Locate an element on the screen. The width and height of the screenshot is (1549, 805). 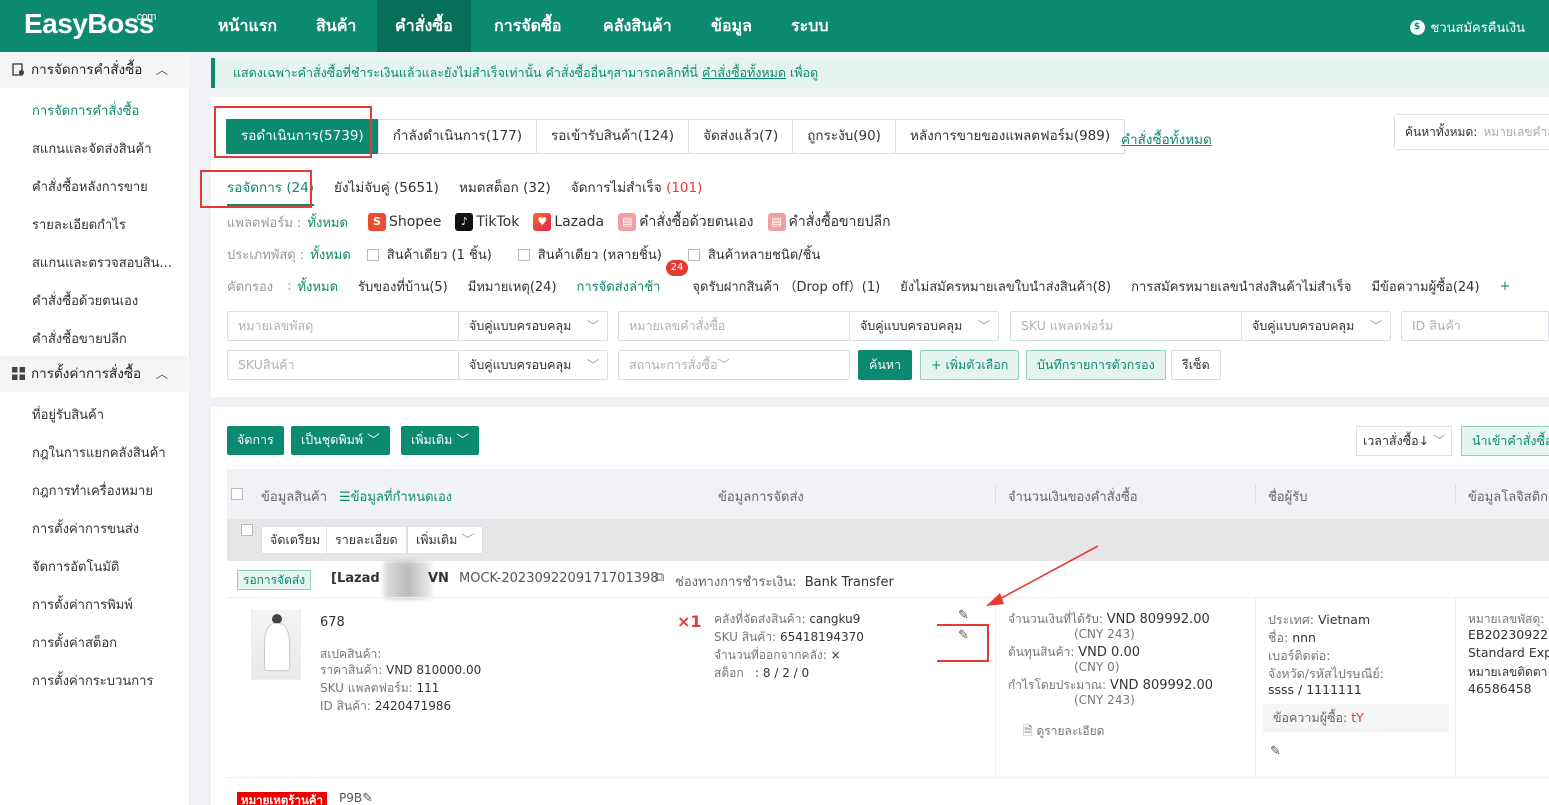
shopee-icon: S is located at coordinates (376, 222).